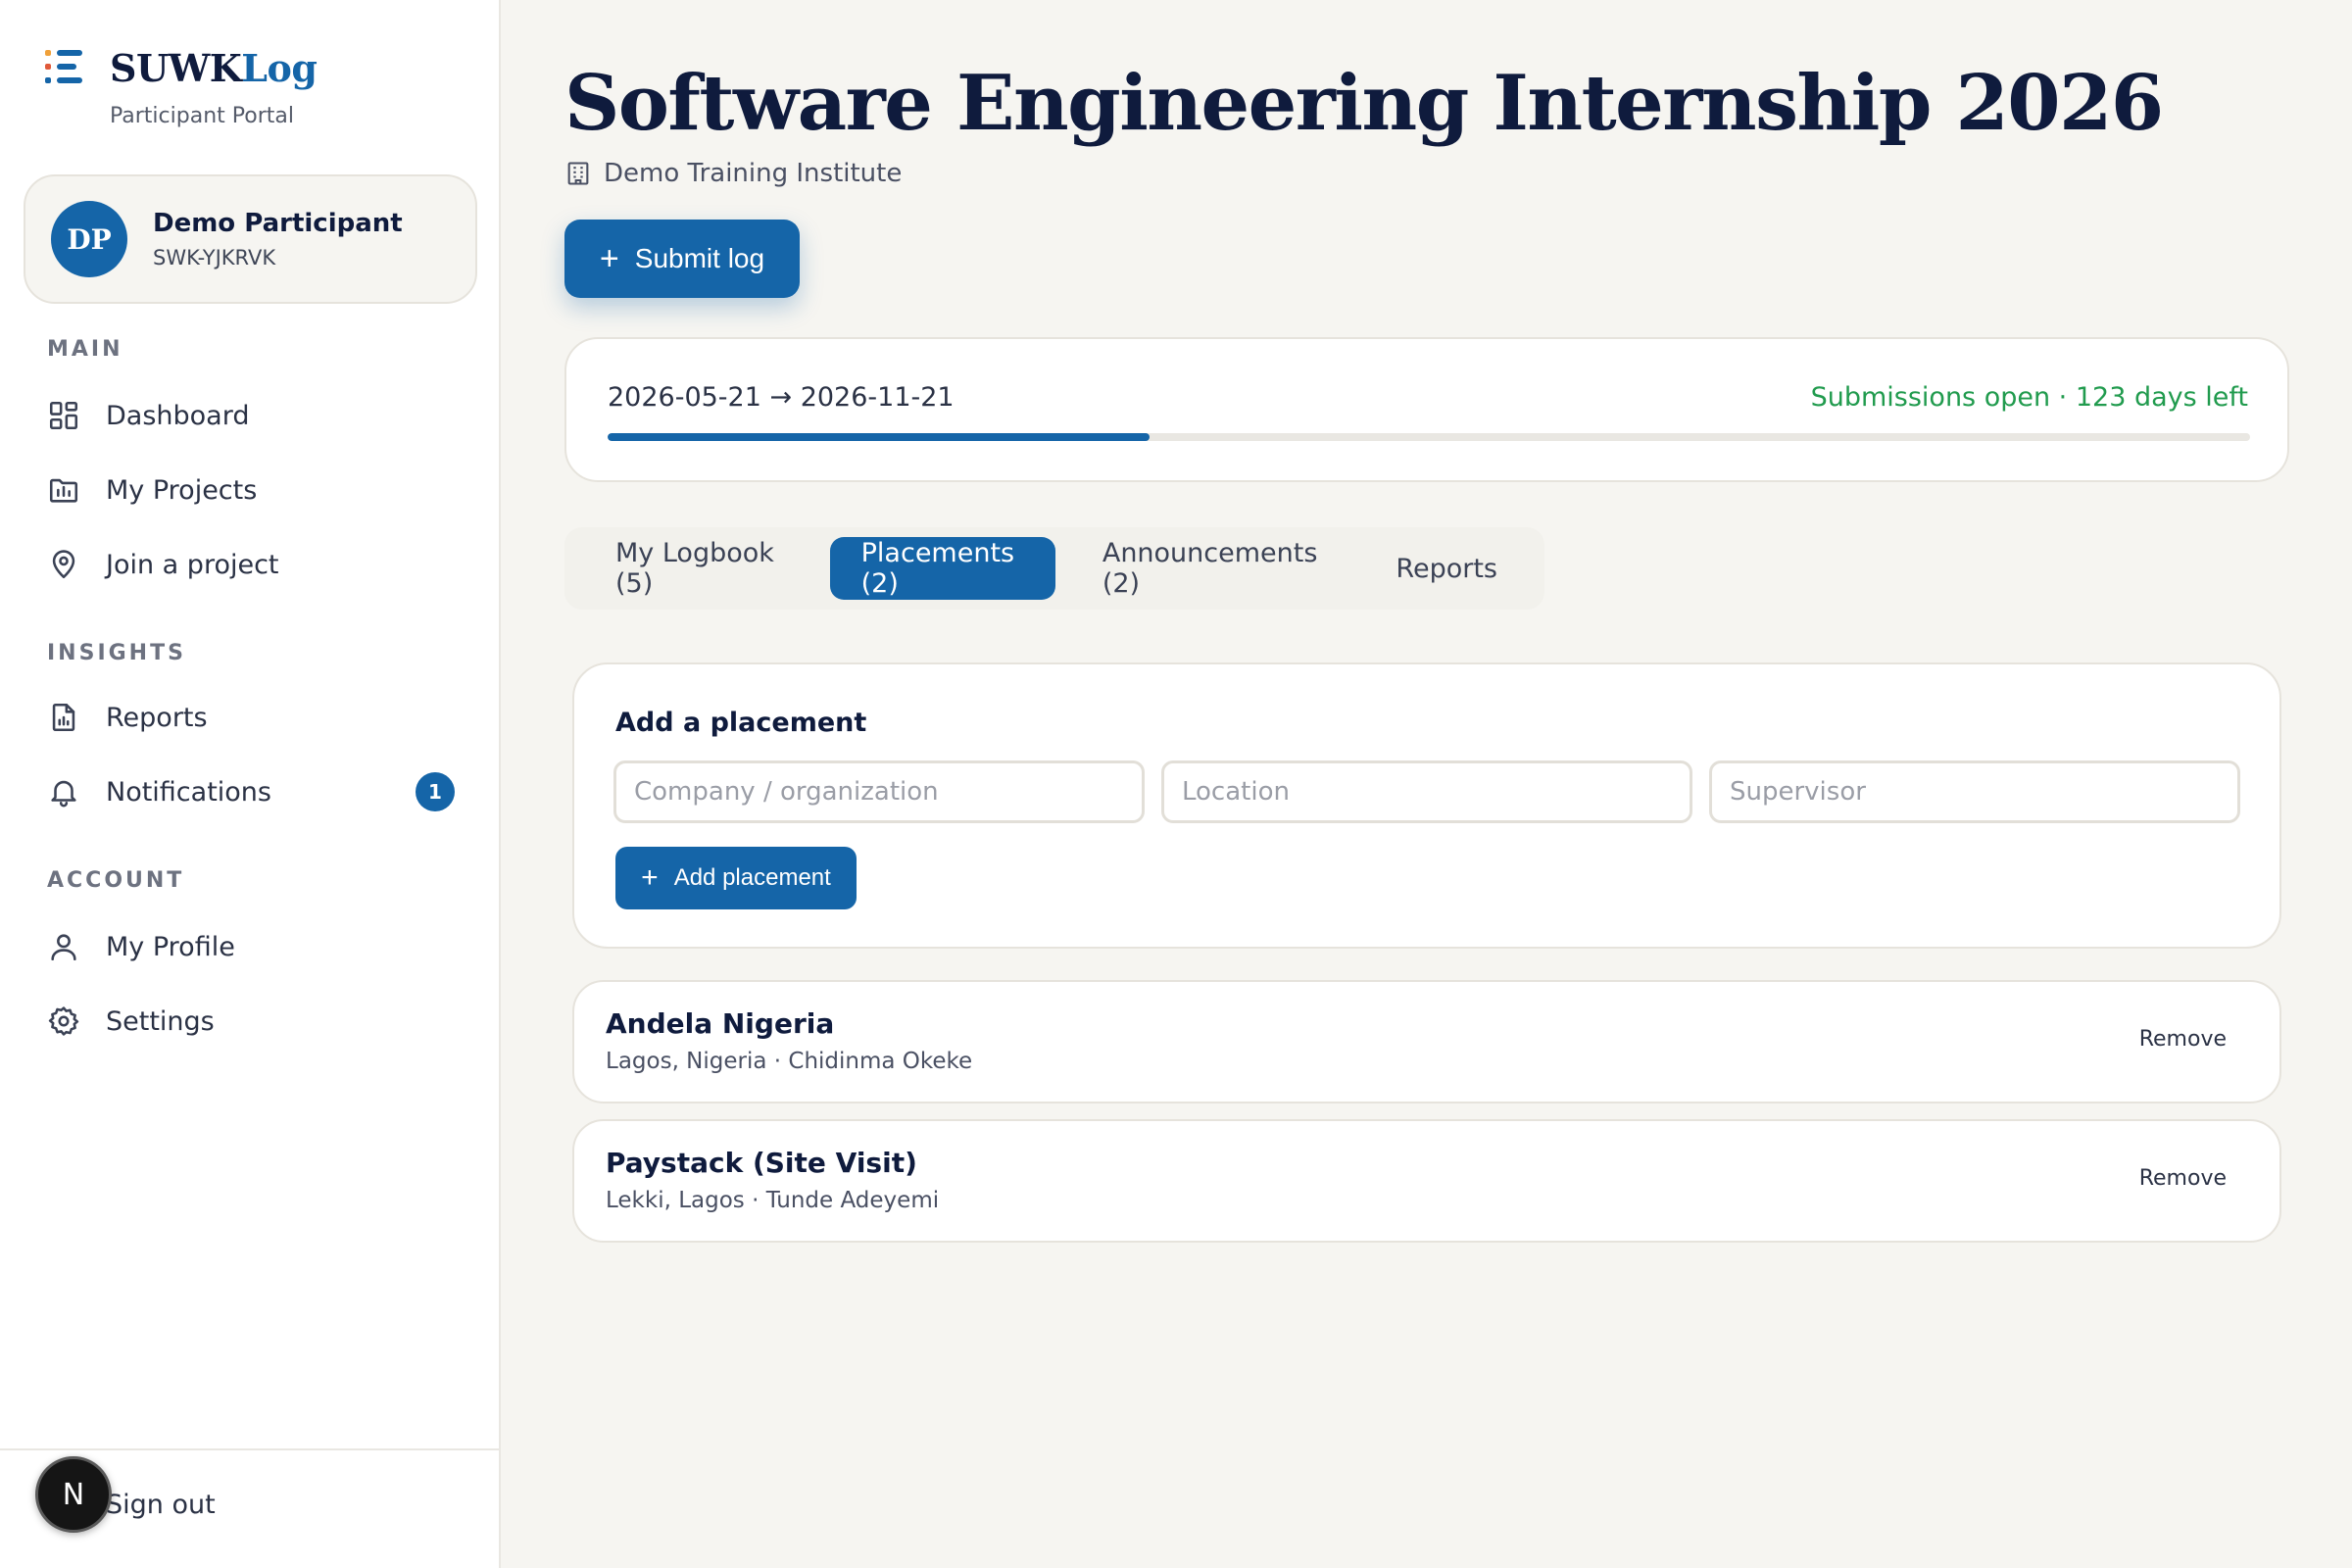 The image size is (2352, 1568). I want to click on period-progress-fill, so click(879, 437).